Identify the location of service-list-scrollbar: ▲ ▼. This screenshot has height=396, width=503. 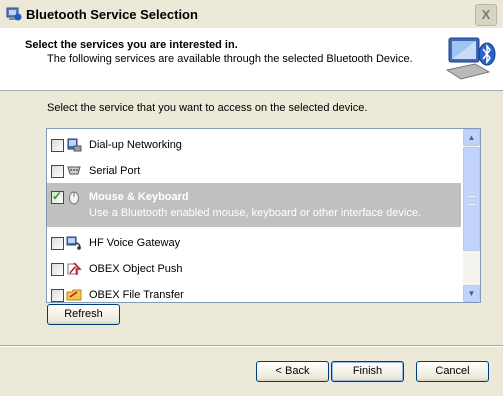
(471, 215).